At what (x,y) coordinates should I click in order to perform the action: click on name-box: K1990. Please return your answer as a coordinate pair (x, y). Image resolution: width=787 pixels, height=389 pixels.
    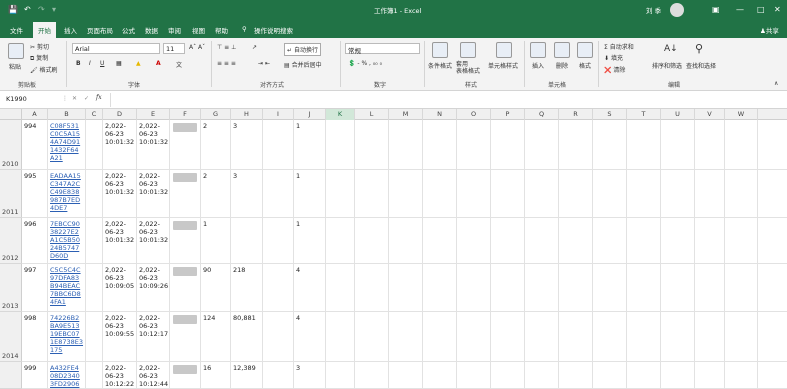
    Looking at the image, I should click on (29, 100).